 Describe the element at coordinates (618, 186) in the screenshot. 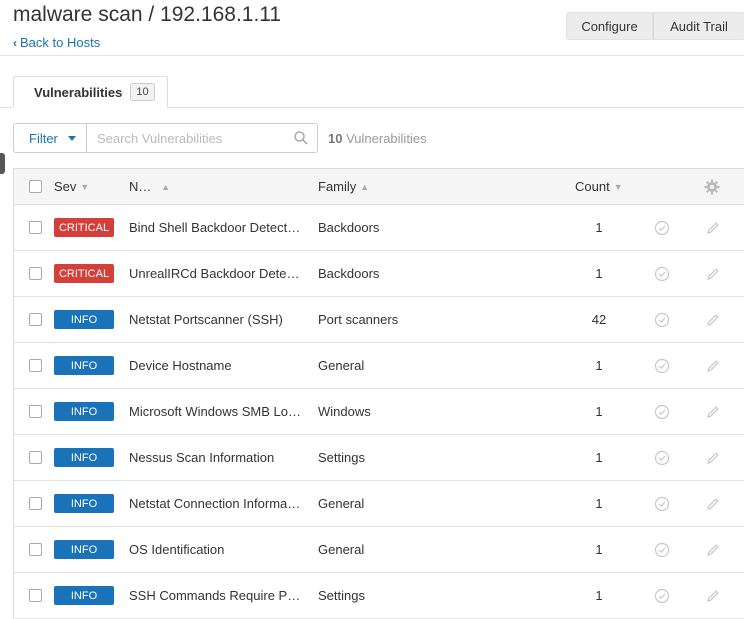

I see `sort-desc-icon: ▼` at that location.